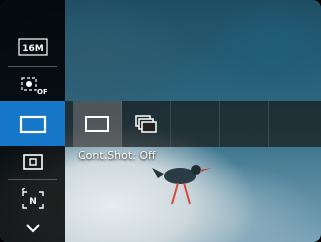 This screenshot has width=321, height=242. I want to click on af-mode-label: N, so click(33, 202).